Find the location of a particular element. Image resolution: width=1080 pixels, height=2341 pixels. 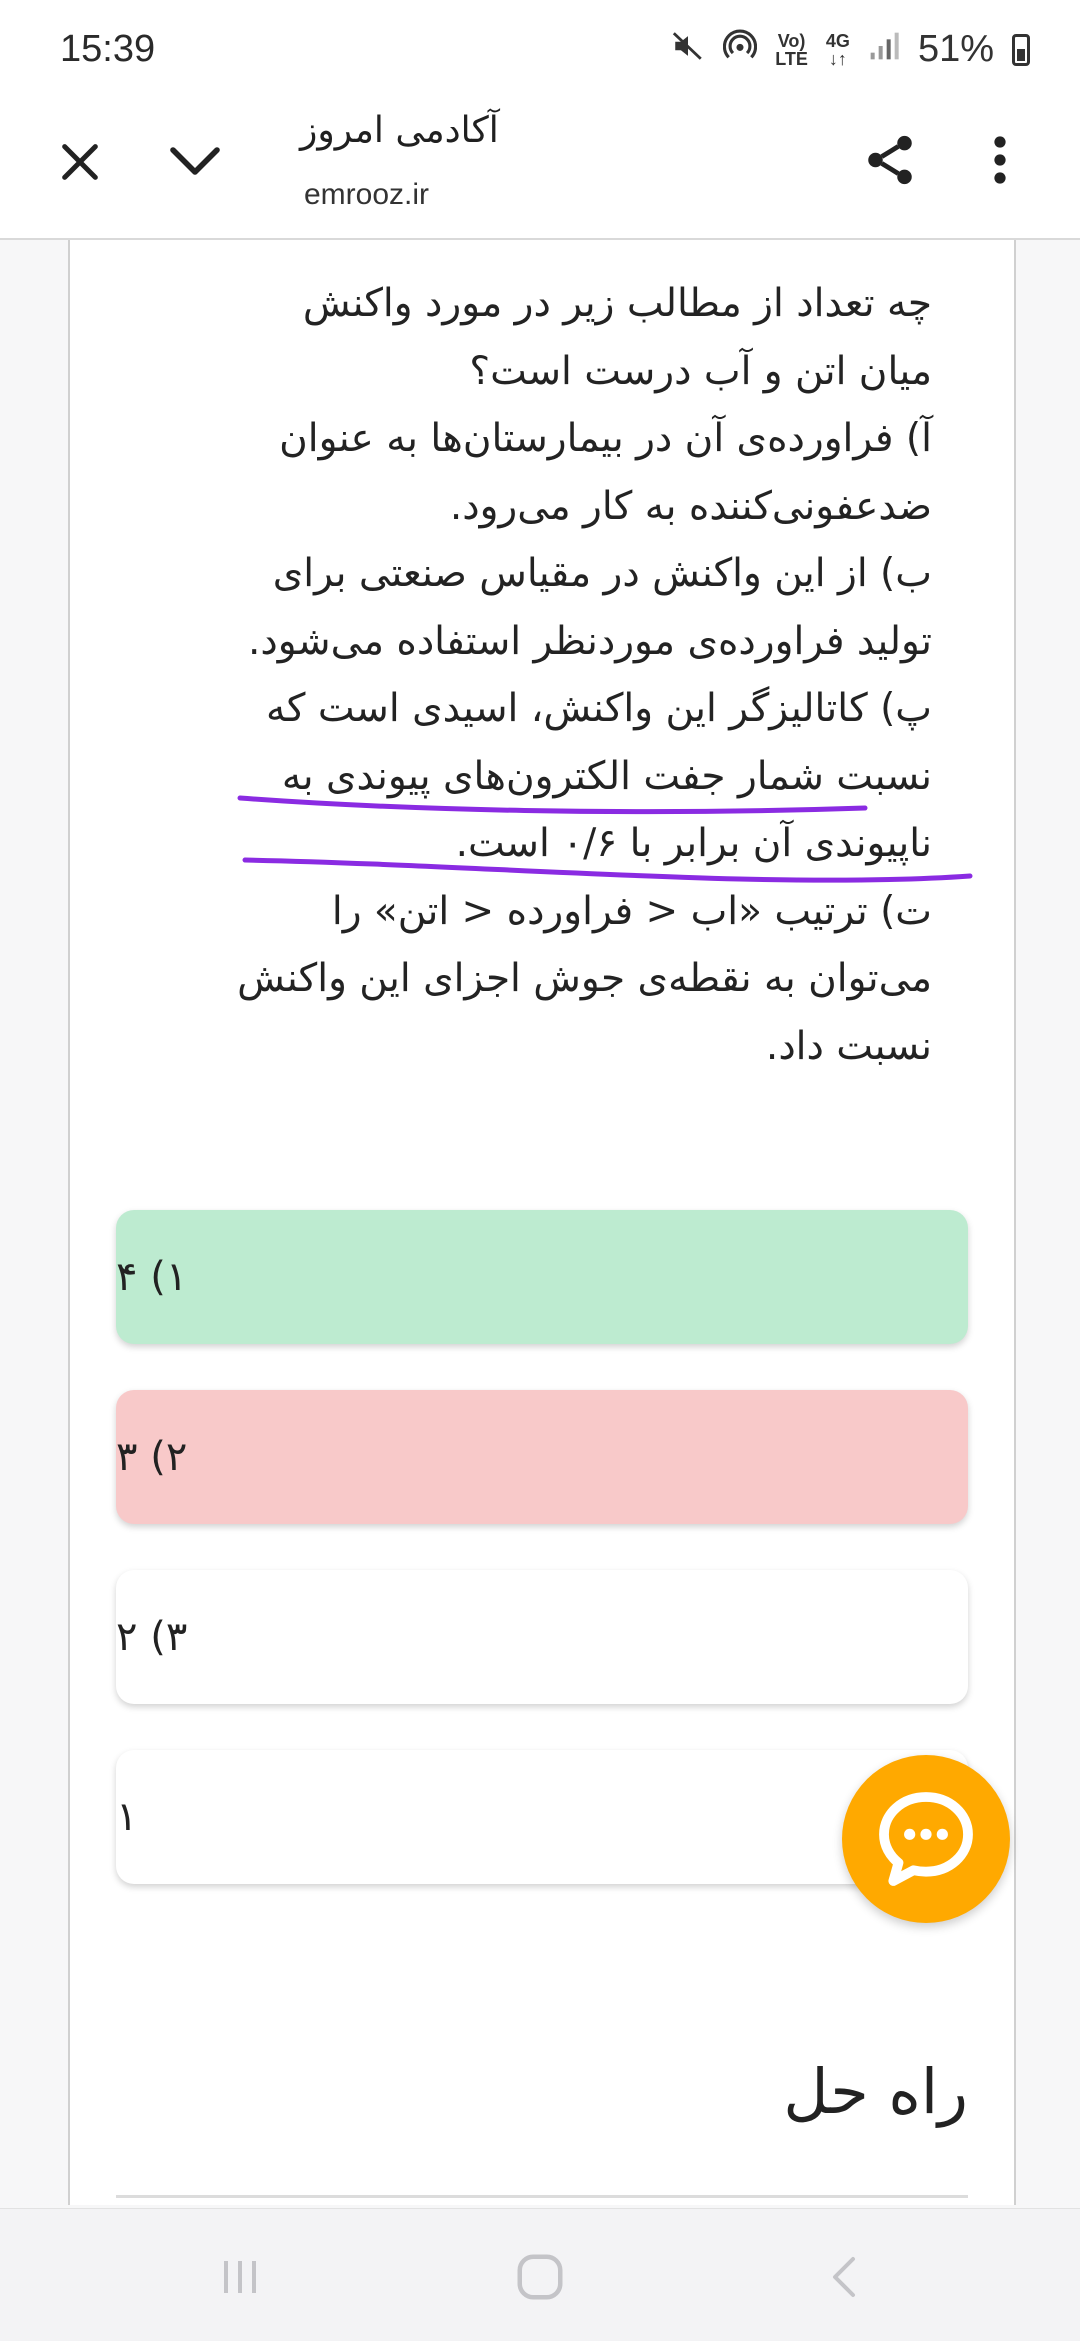

home-icon is located at coordinates (540, 2277).